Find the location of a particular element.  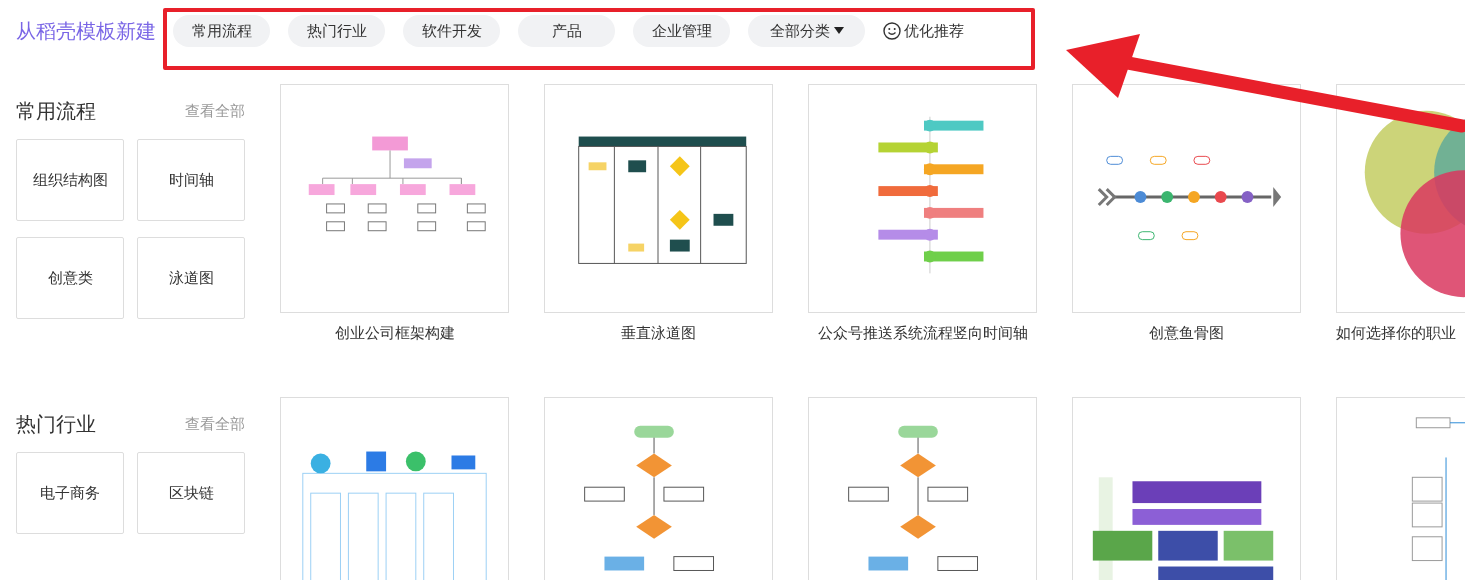

template-caption: 垂直泳道图 is located at coordinates (658, 333).